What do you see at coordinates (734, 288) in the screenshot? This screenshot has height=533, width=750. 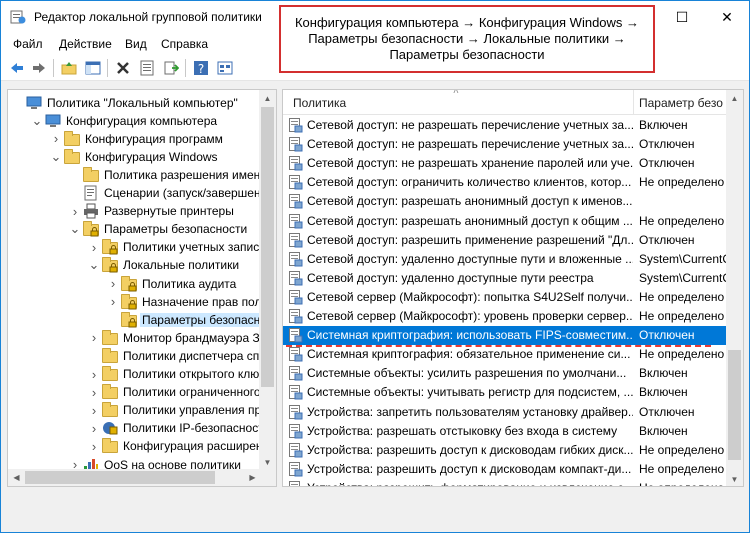 I see `list-vertical-scrollbar: ▲ ▼` at bounding box center [734, 288].